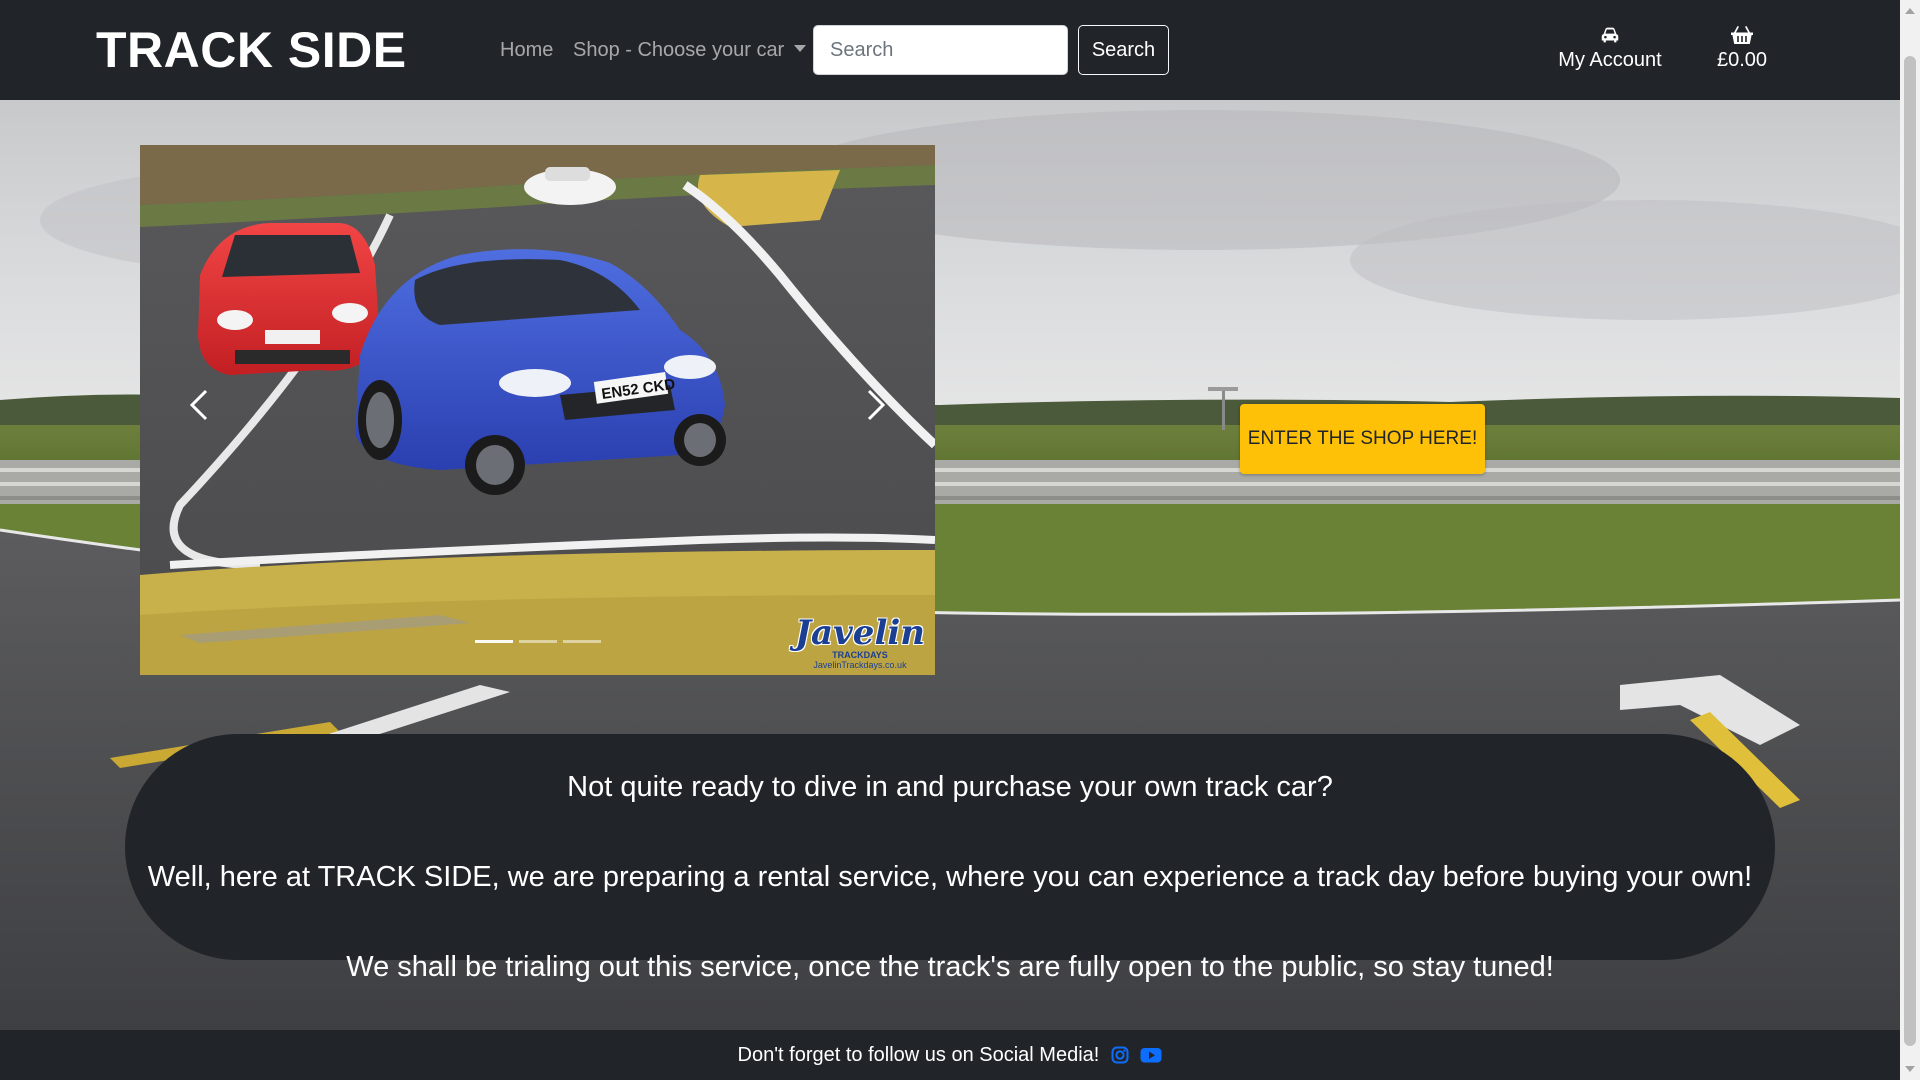 This screenshot has height=1080, width=1920. What do you see at coordinates (1742, 48) in the screenshot?
I see `shopping-basket: £0.00` at bounding box center [1742, 48].